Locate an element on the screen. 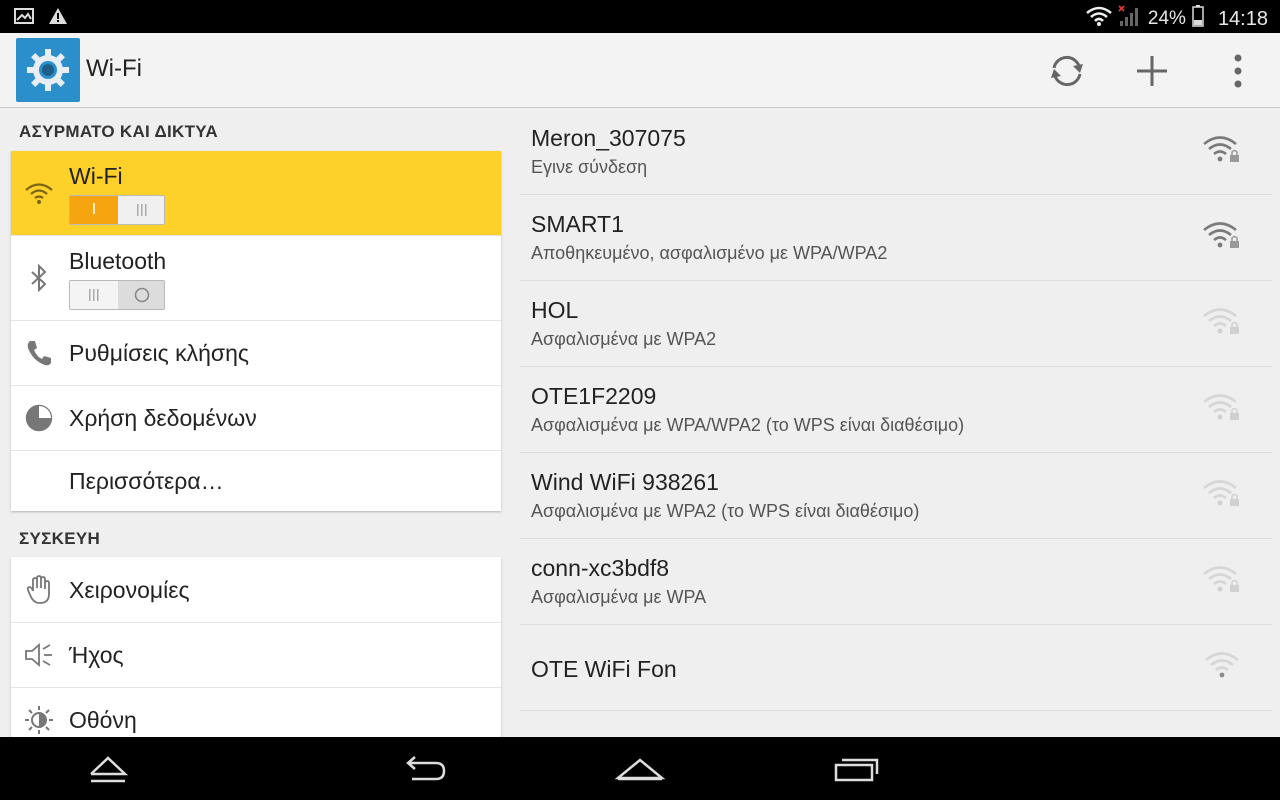 The width and height of the screenshot is (1280, 800). network-ssid: SMART1 is located at coordinates (577, 224).